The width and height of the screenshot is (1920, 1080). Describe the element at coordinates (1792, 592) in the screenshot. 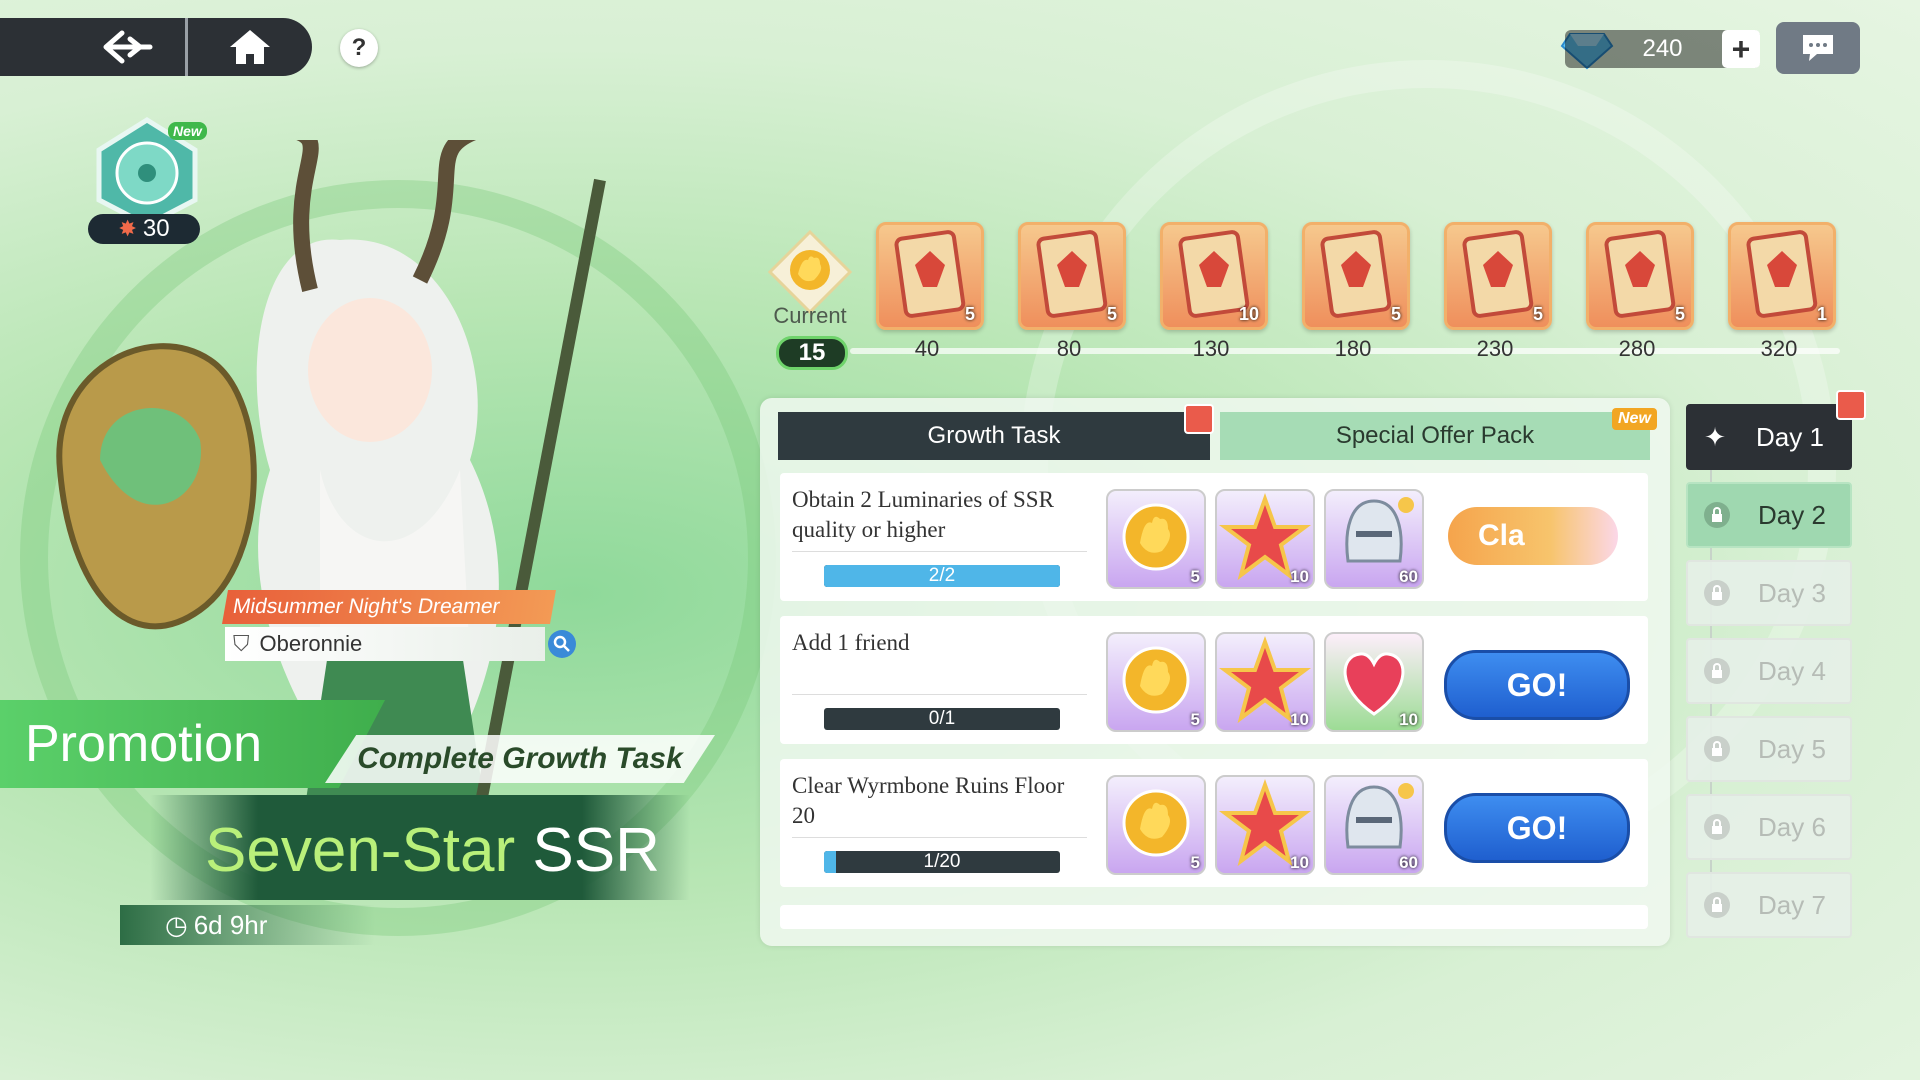

I see `day-label: Day 3` at that location.